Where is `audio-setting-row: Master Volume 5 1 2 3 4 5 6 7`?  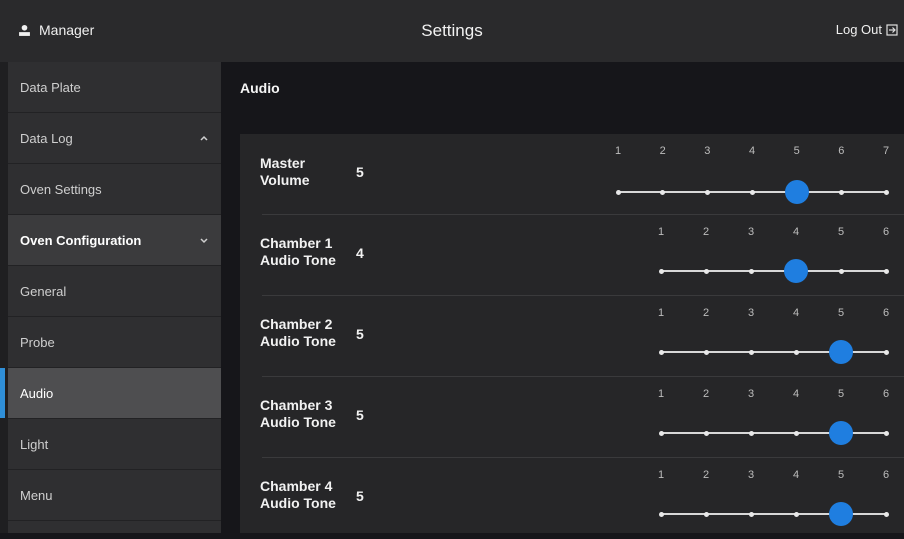 audio-setting-row: Master Volume 5 1 2 3 4 5 6 7 is located at coordinates (572, 174).